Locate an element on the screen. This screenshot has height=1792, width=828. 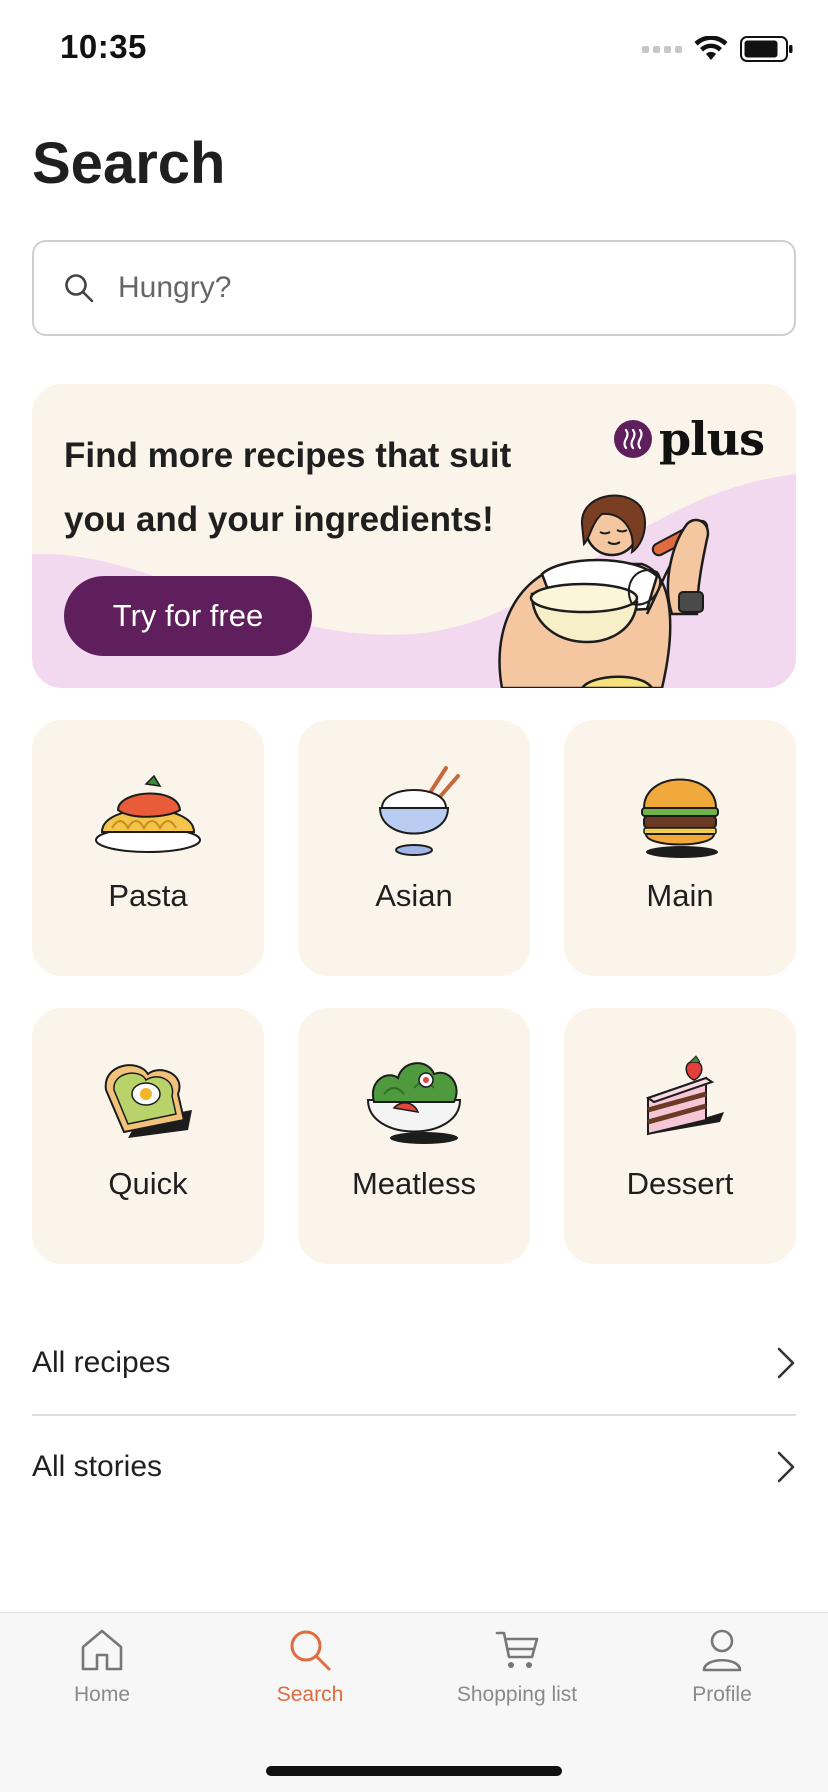
category-pasta: Pasta is located at coordinates (148, 848).